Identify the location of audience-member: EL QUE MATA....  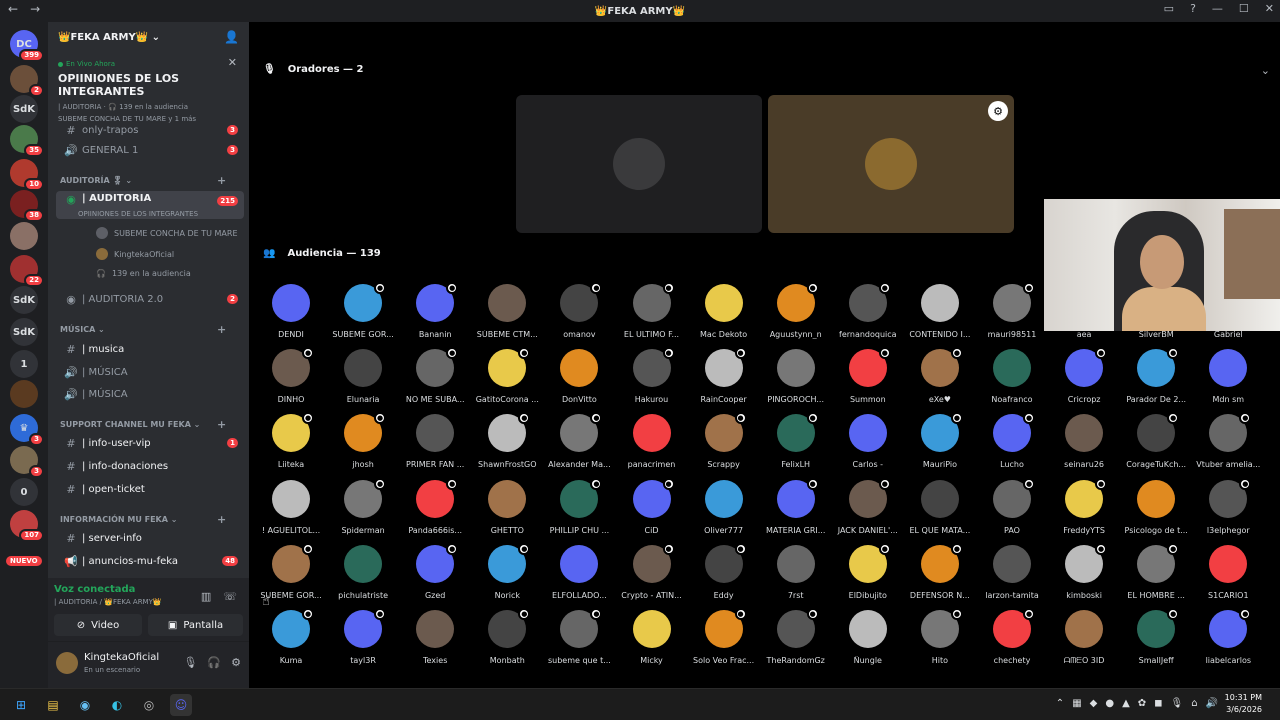
(940, 509).